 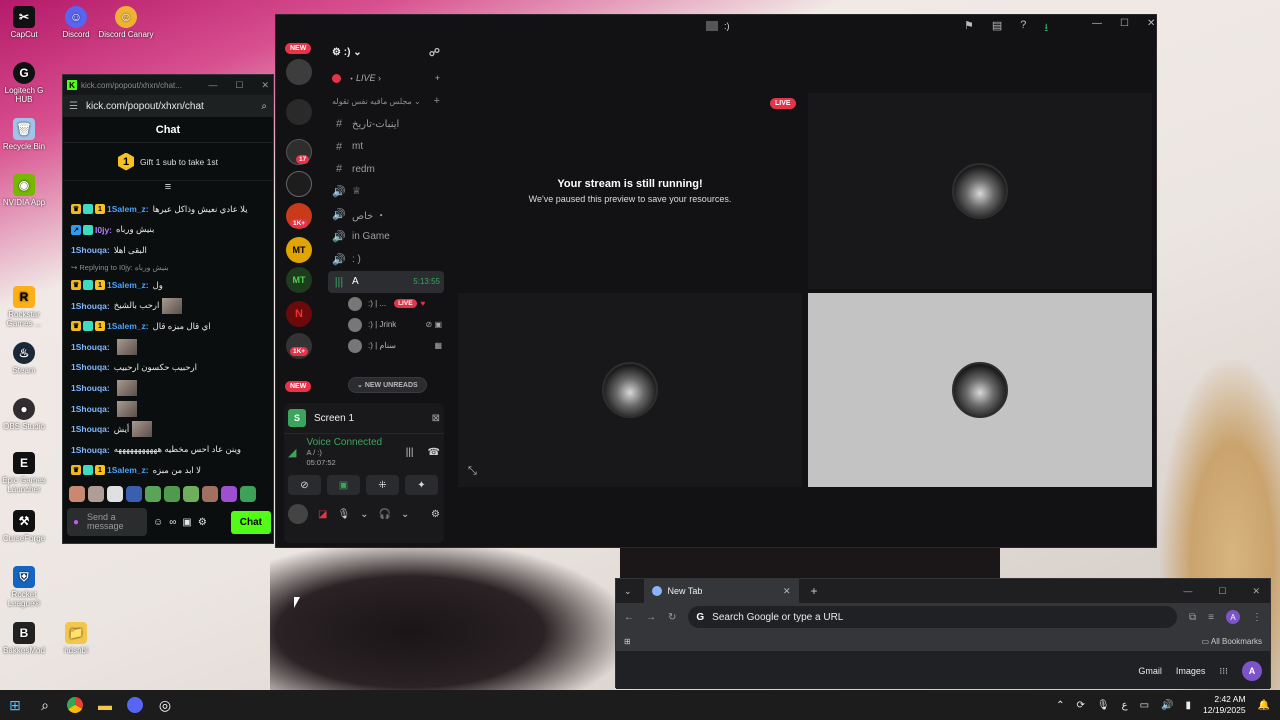 What do you see at coordinates (1191, 671) in the screenshot?
I see `images-link: Images` at bounding box center [1191, 671].